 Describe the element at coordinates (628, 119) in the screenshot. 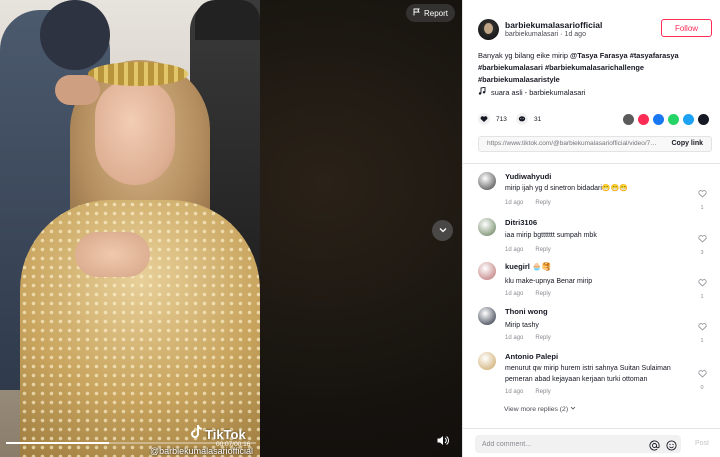

I see `embed-icon` at that location.